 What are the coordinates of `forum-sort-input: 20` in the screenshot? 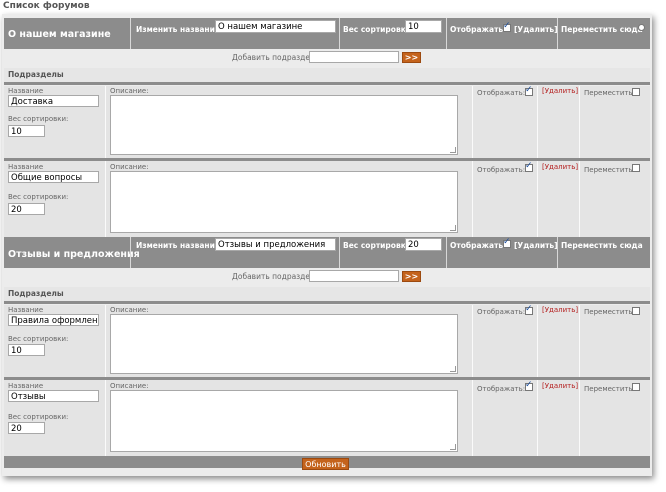 It's located at (423, 244).